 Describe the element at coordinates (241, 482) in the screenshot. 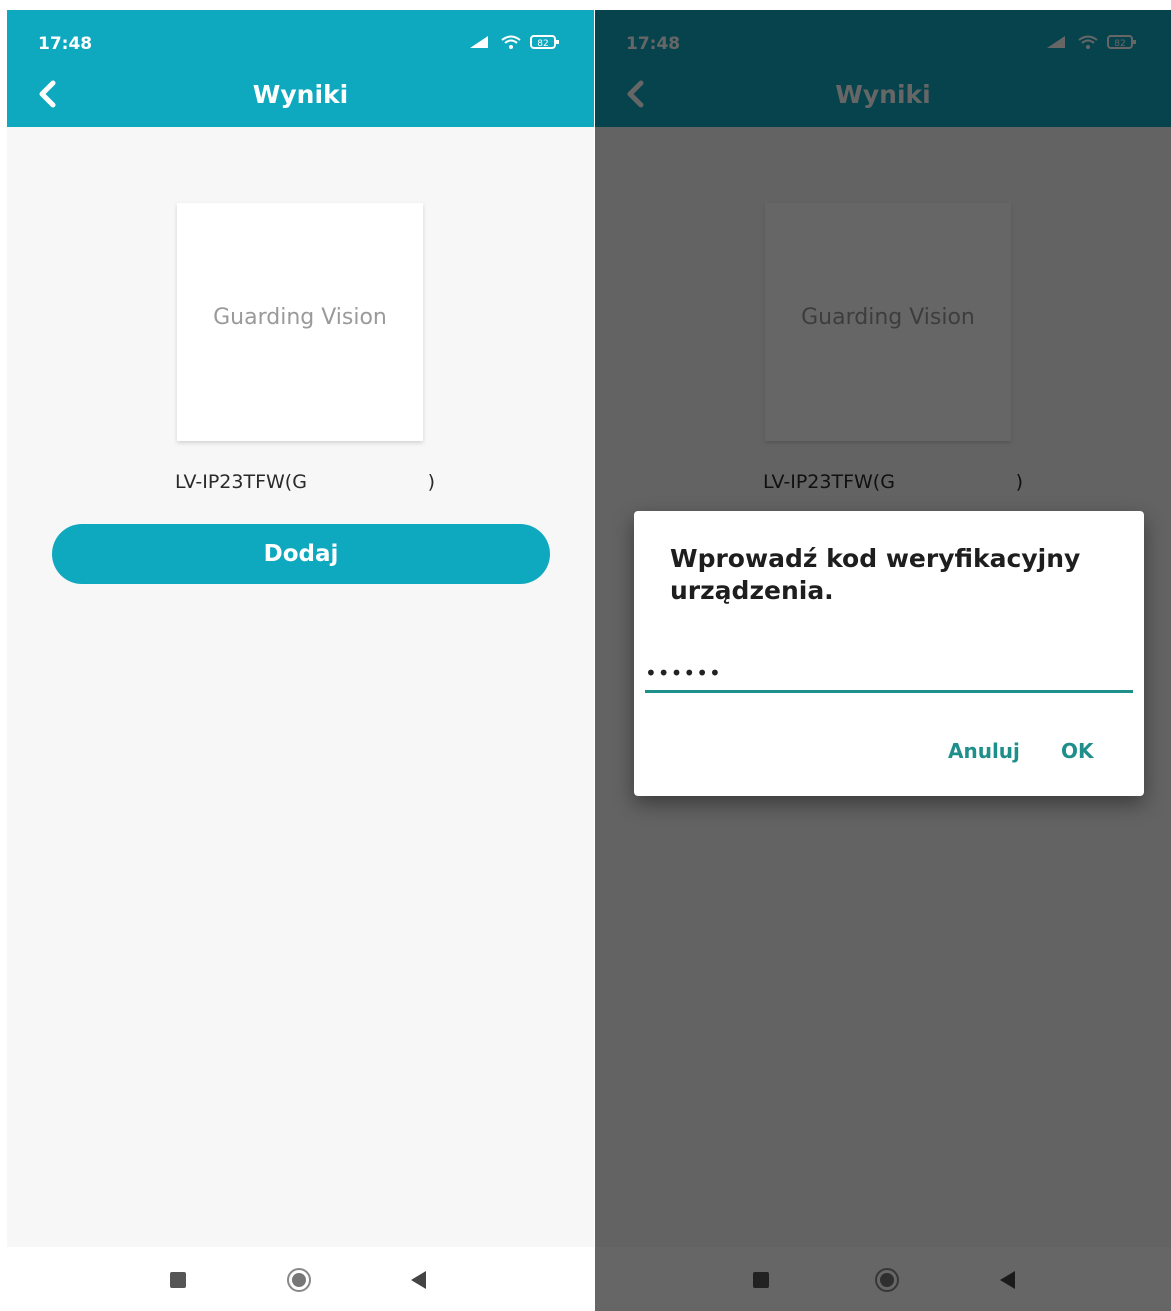

I see `device-model: LV-IP23TFW(G` at that location.